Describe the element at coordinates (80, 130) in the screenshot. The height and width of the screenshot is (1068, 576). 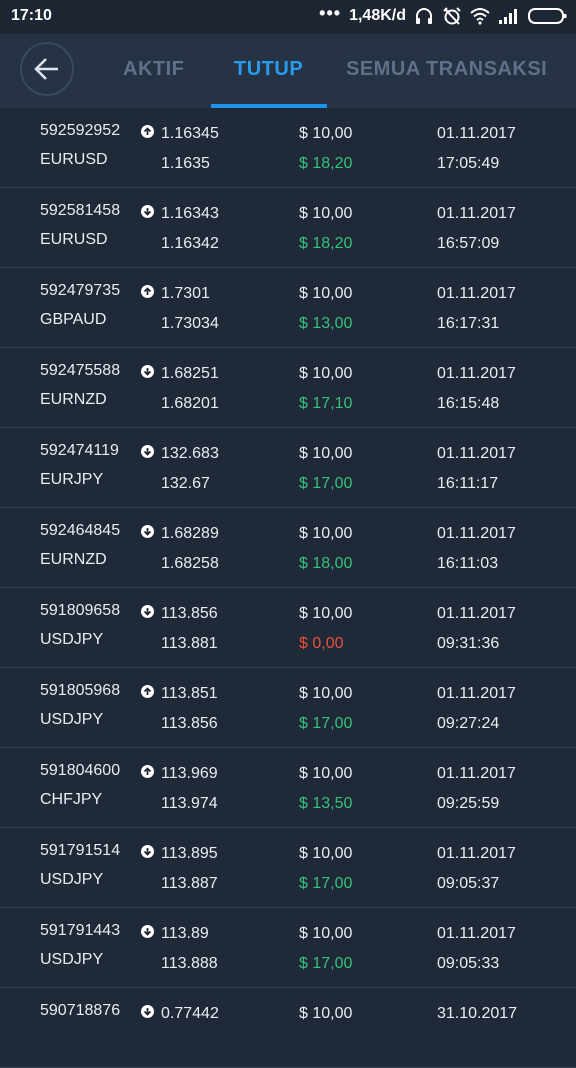
I see `trade-id: 592592952` at that location.